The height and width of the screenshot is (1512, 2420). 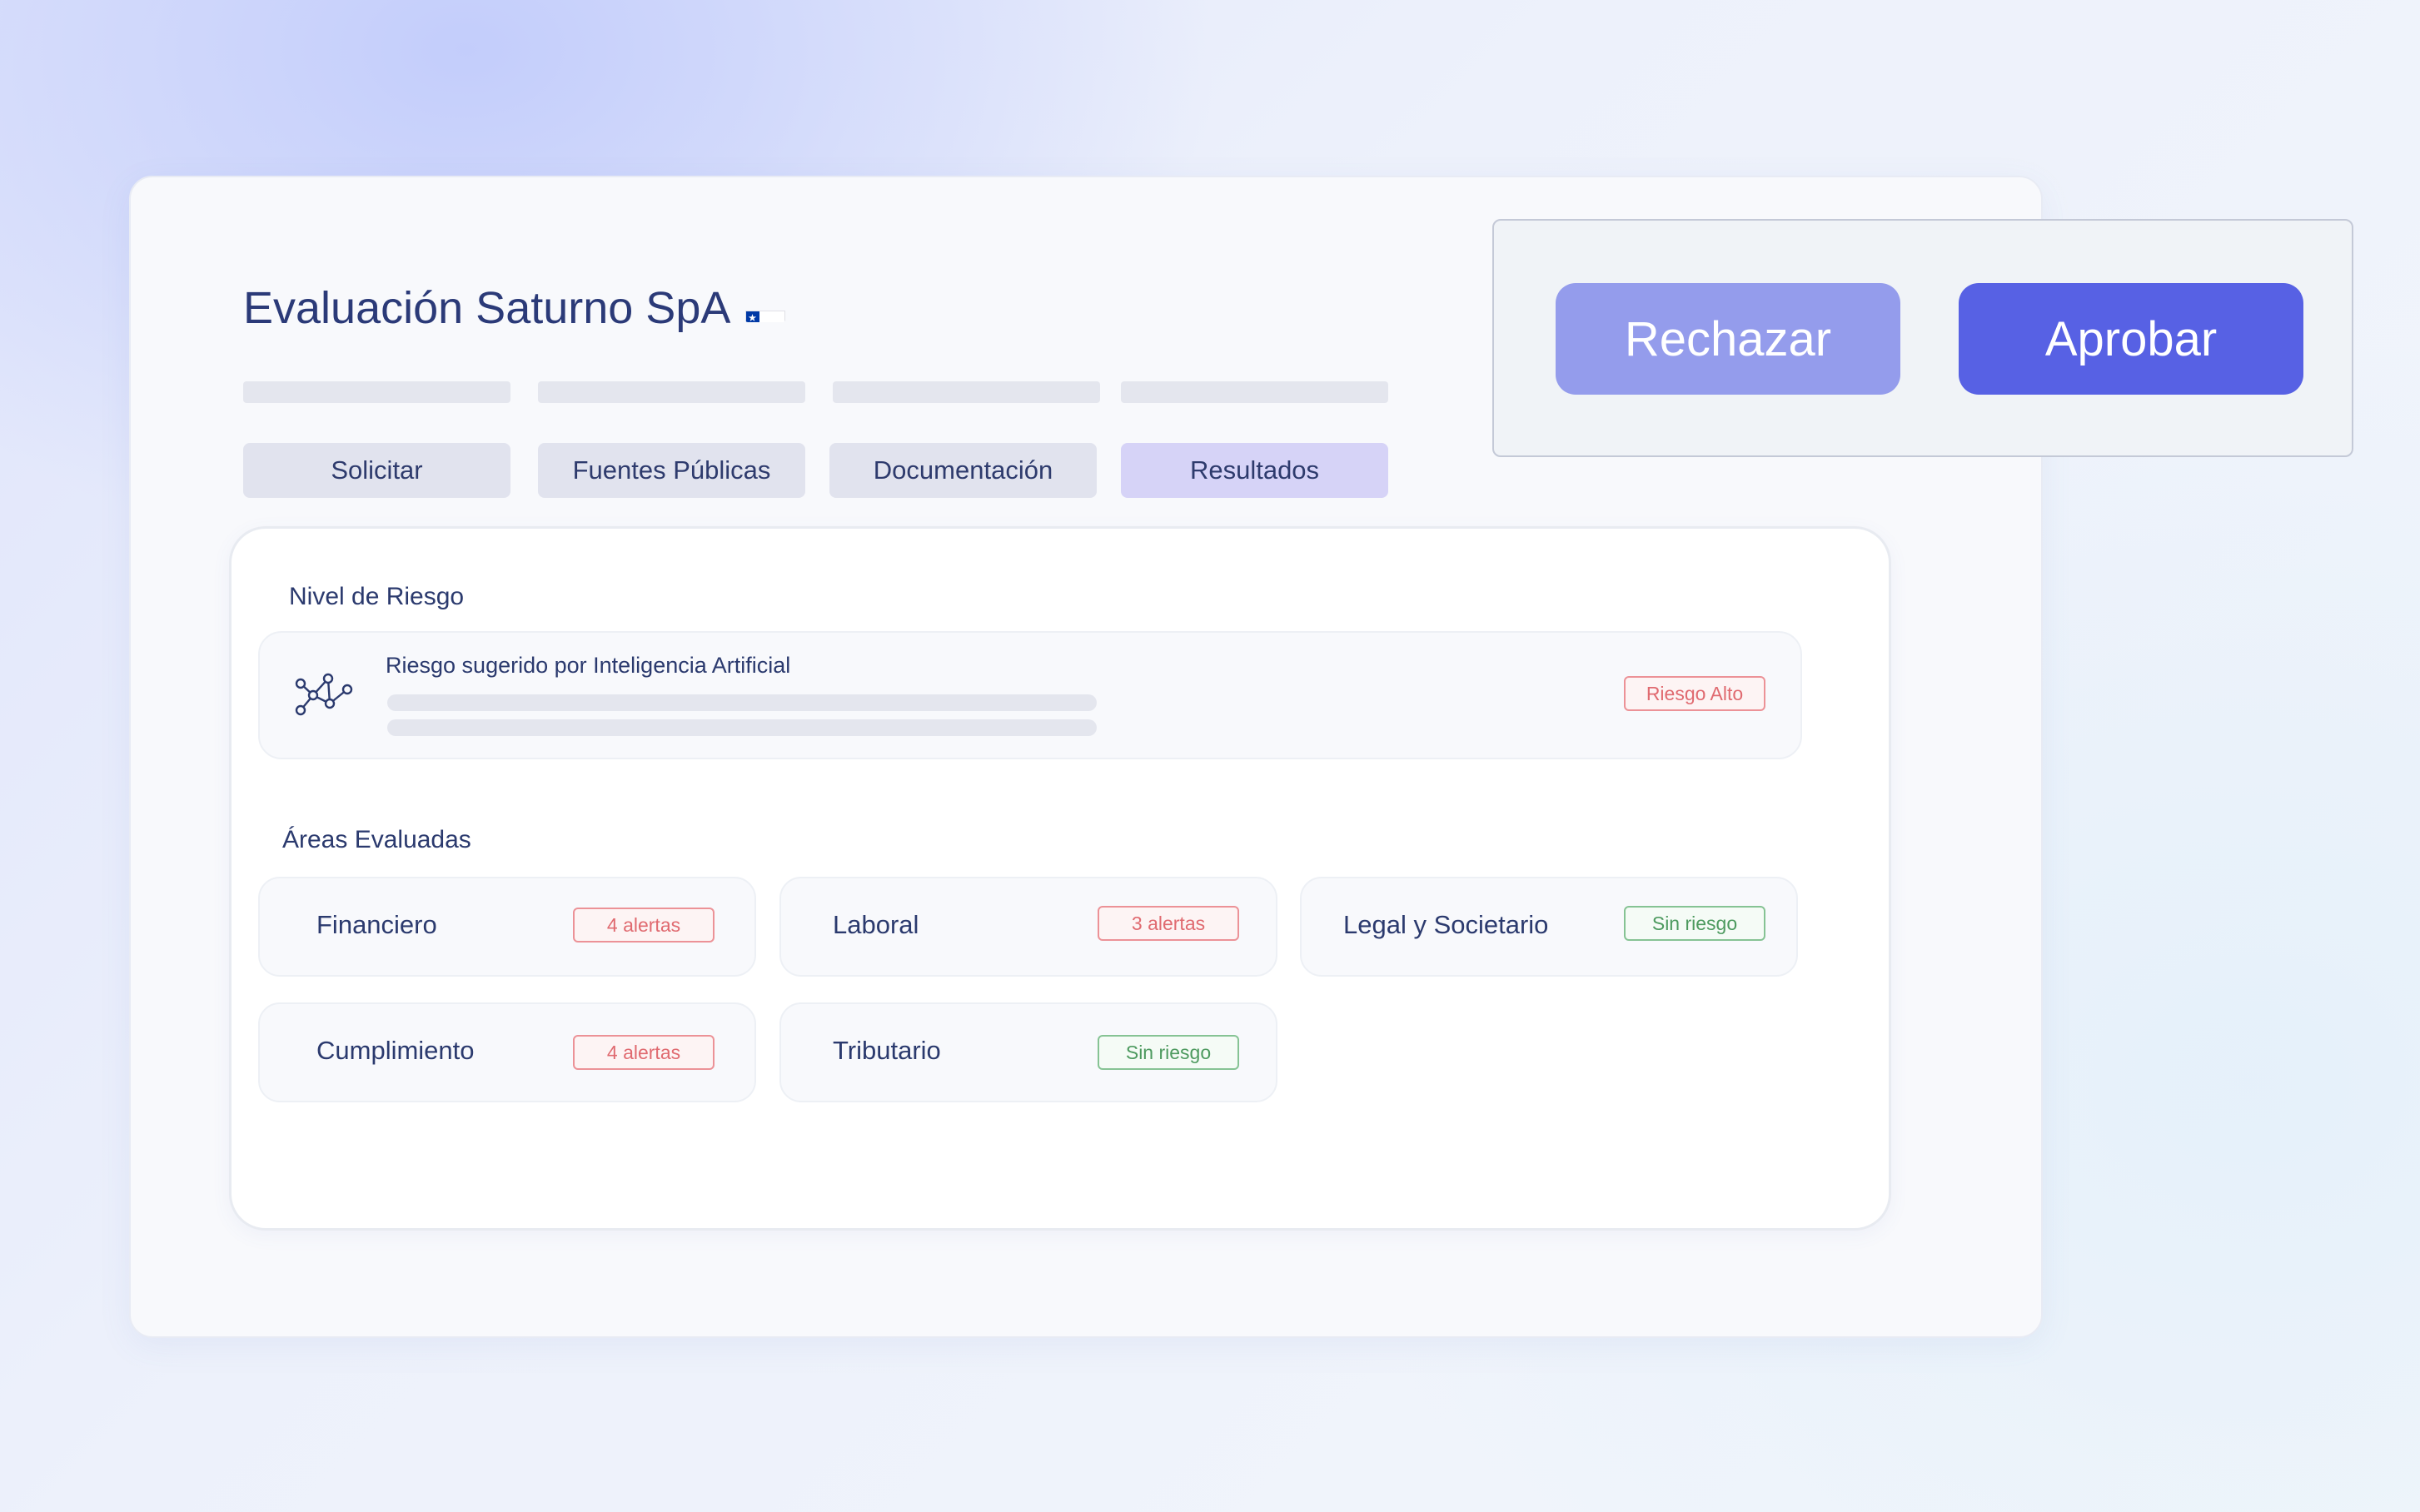 I want to click on tab-resultados: Resultados, so click(x=1254, y=471).